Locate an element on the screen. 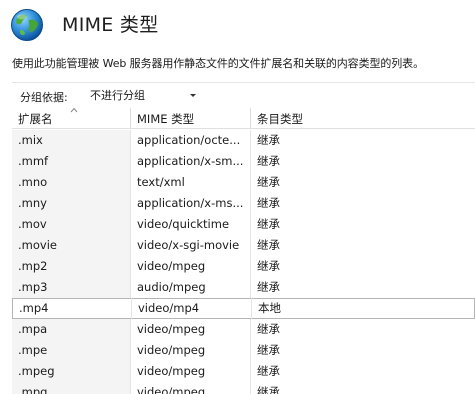  table-row: .movie video/x-sgi-movie 继承 is located at coordinates (243, 245).